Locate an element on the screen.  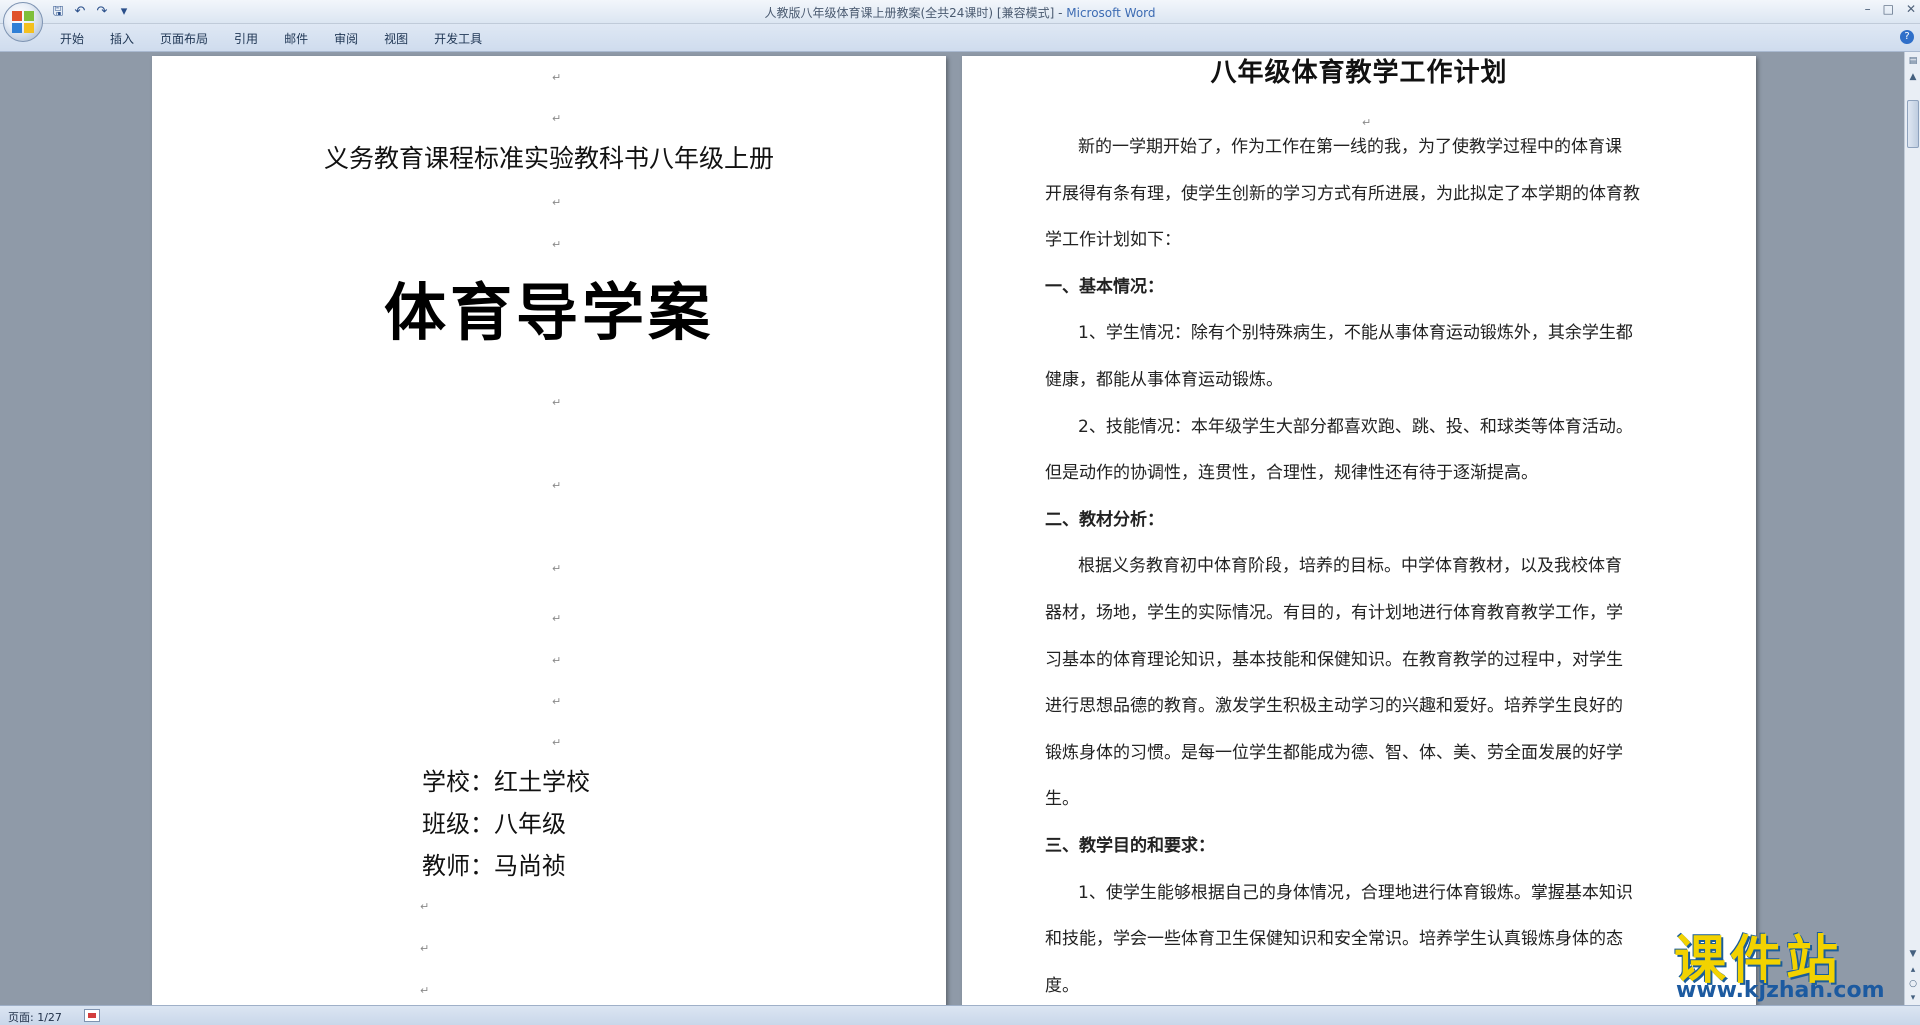
office-logo-icon is located at coordinates (23, 22).